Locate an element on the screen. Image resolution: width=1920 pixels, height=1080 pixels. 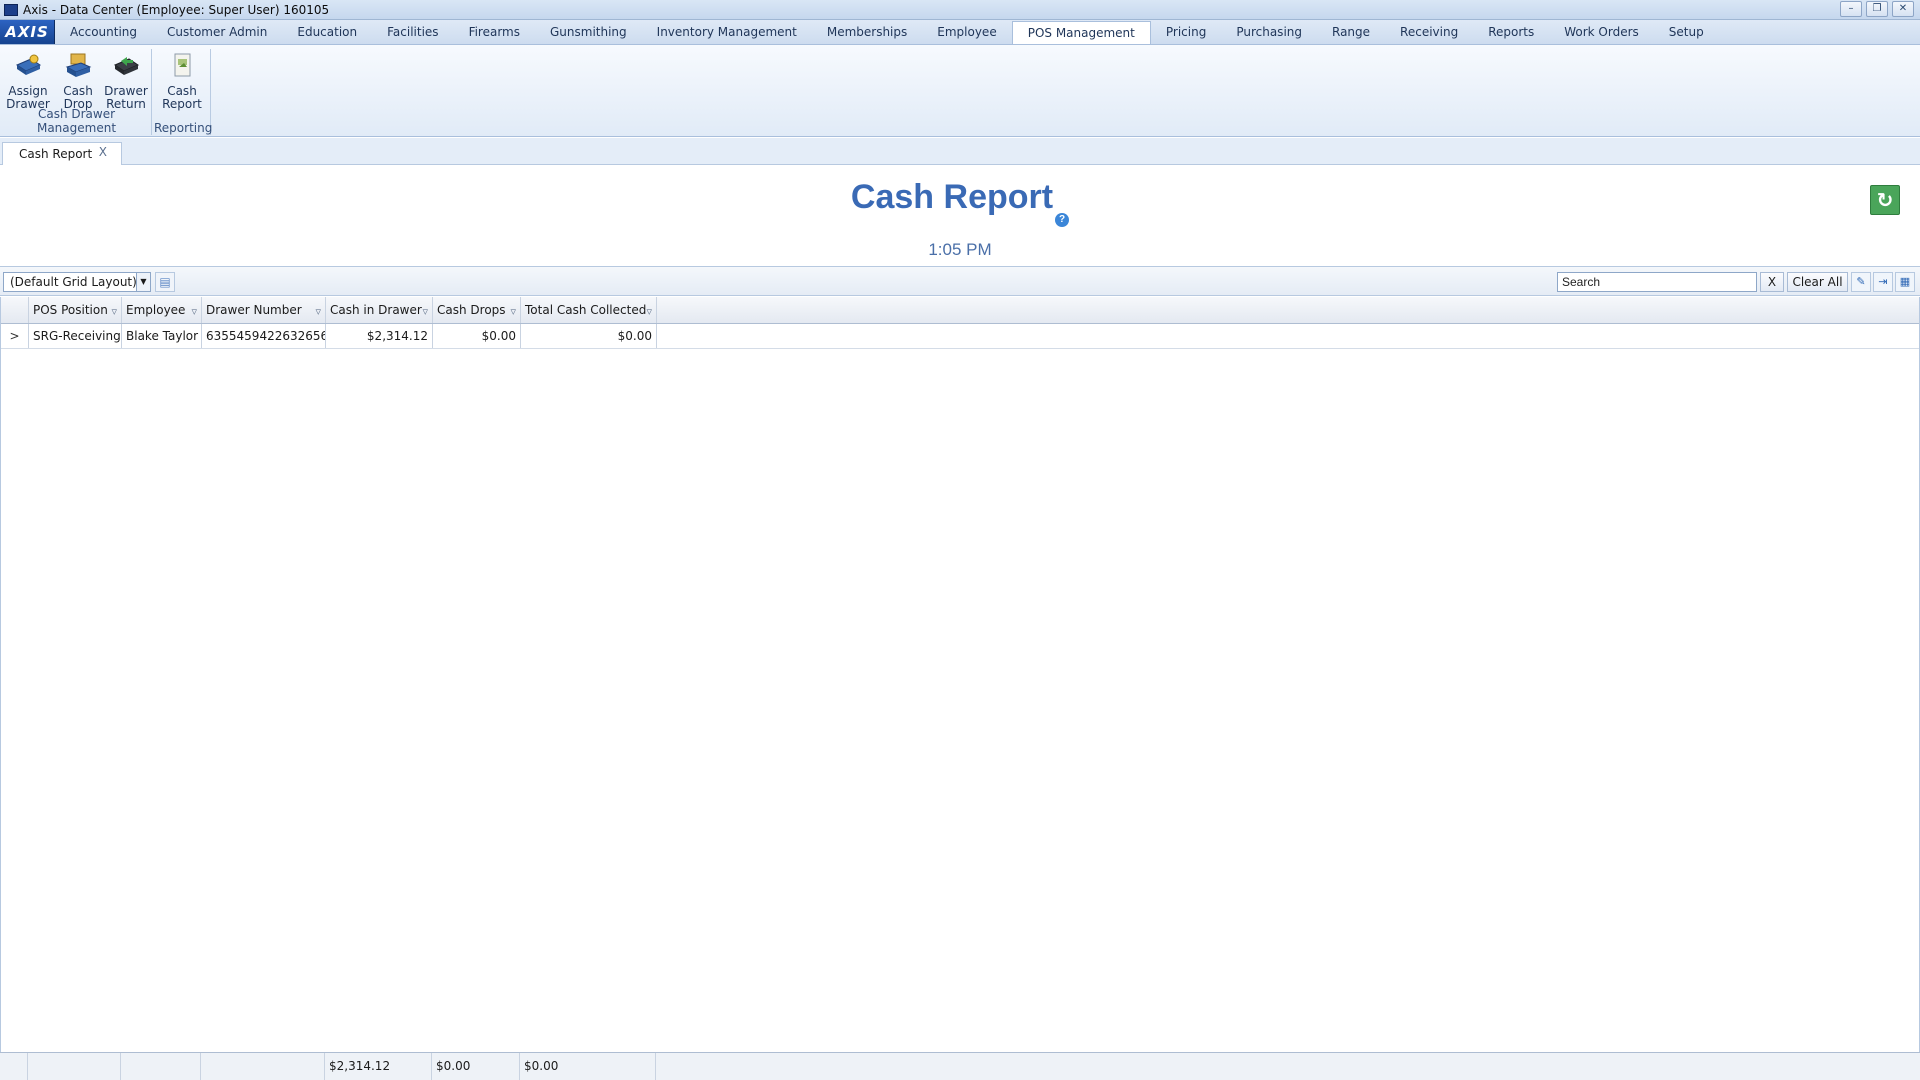
column-header-total-cash-collected: Total Cash Collected ▿ is located at coordinates (589, 310).